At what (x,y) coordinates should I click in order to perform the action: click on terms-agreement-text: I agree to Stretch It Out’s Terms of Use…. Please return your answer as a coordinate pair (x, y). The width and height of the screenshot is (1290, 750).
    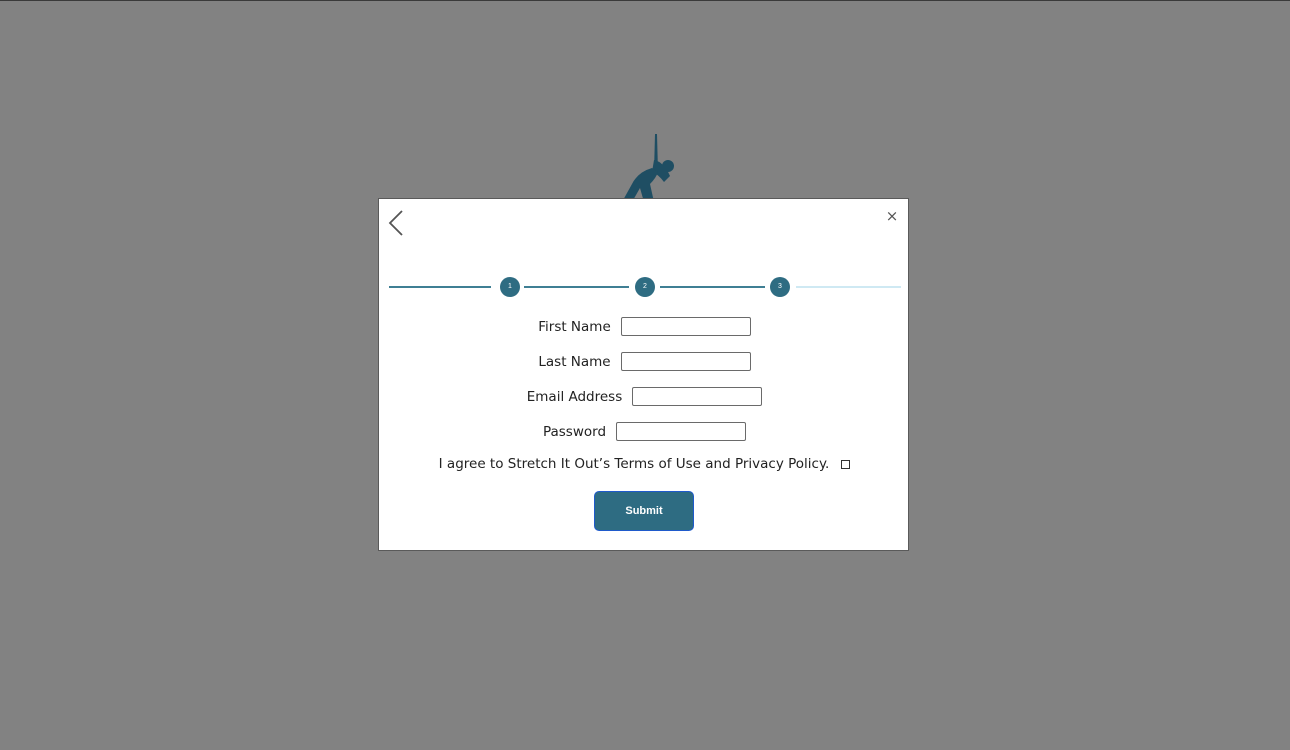
    Looking at the image, I should click on (634, 464).